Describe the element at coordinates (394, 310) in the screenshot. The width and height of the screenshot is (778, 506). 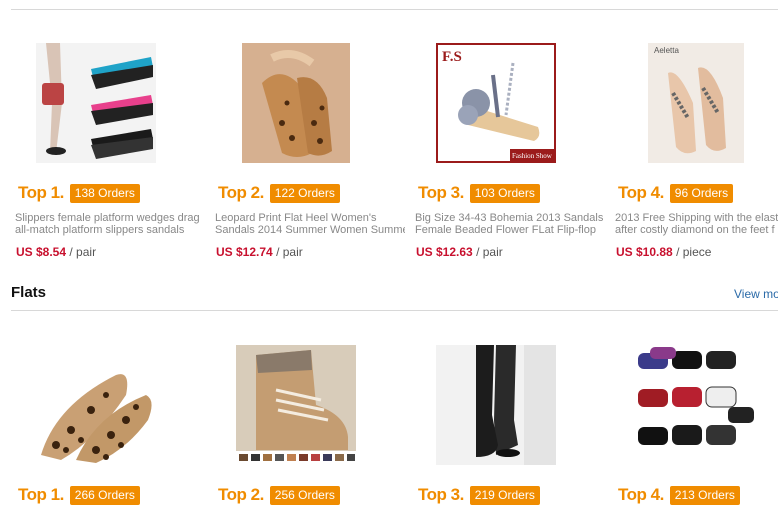
I see `section-divider` at that location.